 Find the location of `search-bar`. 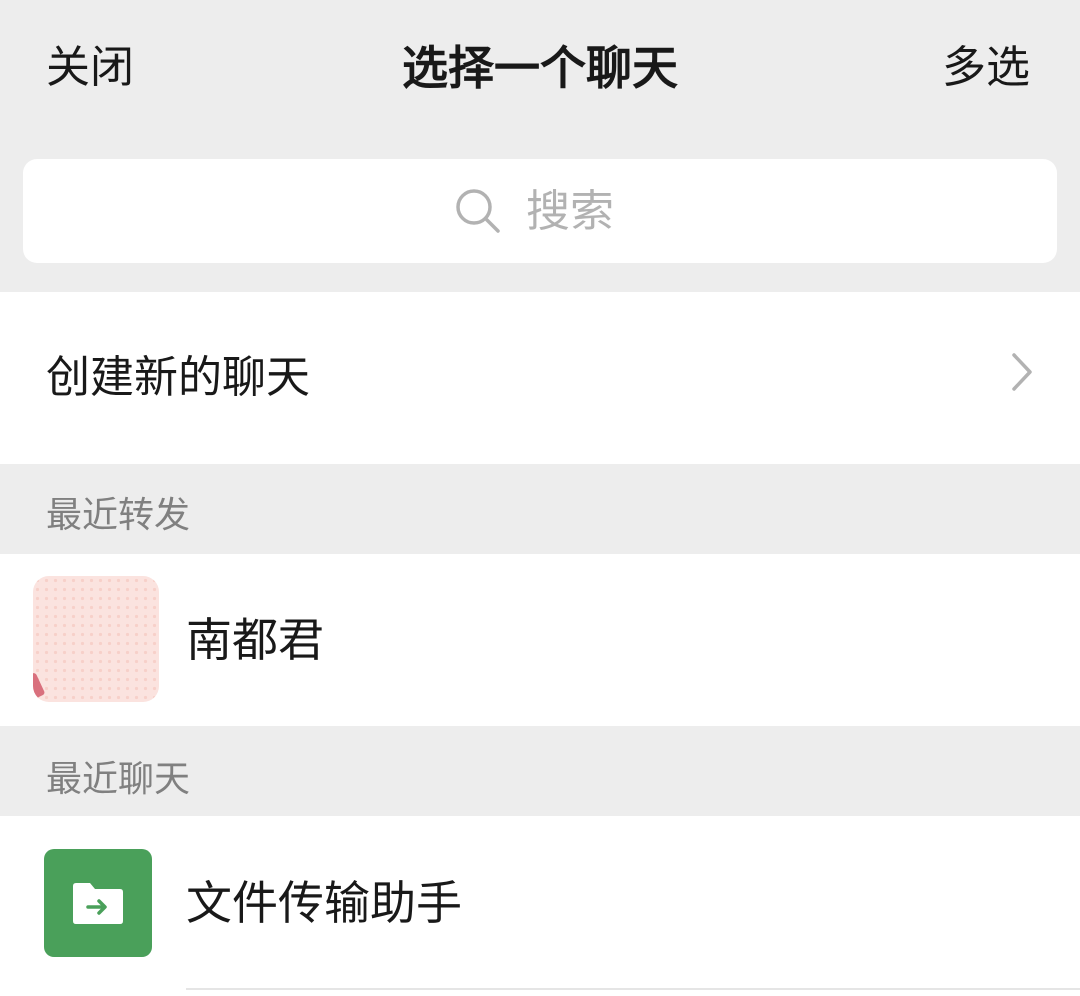

search-bar is located at coordinates (540, 211).